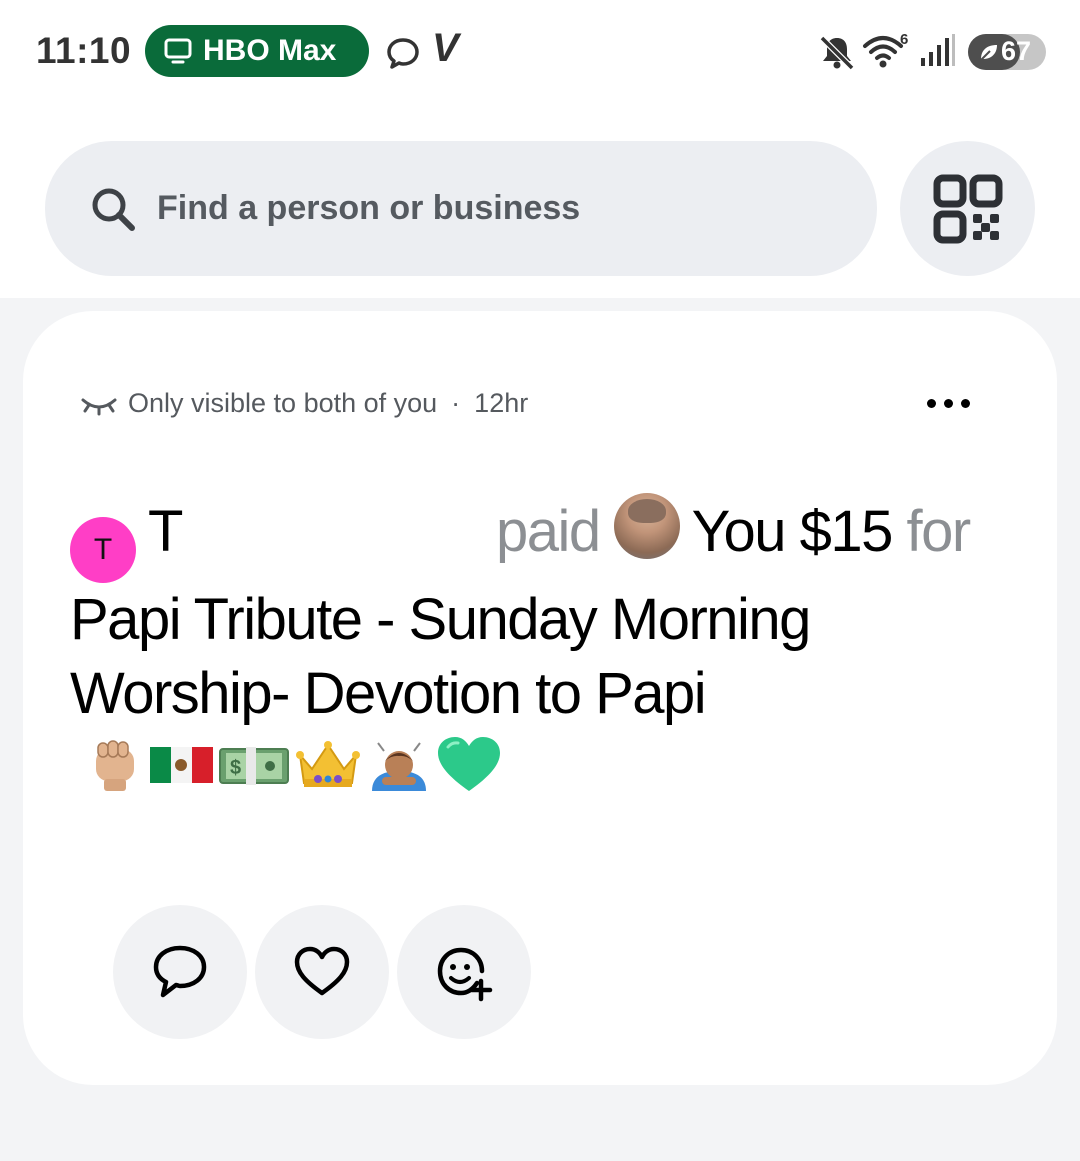 This screenshot has width=1080, height=1161. I want to click on recipient-name: You, so click(739, 531).